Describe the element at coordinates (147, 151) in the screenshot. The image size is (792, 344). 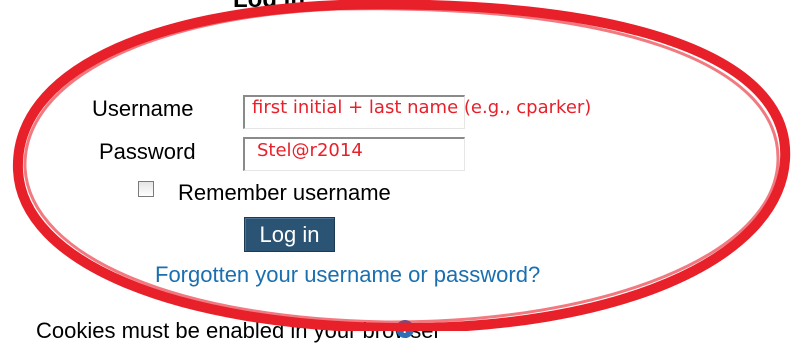
I see `password-label: Password` at that location.